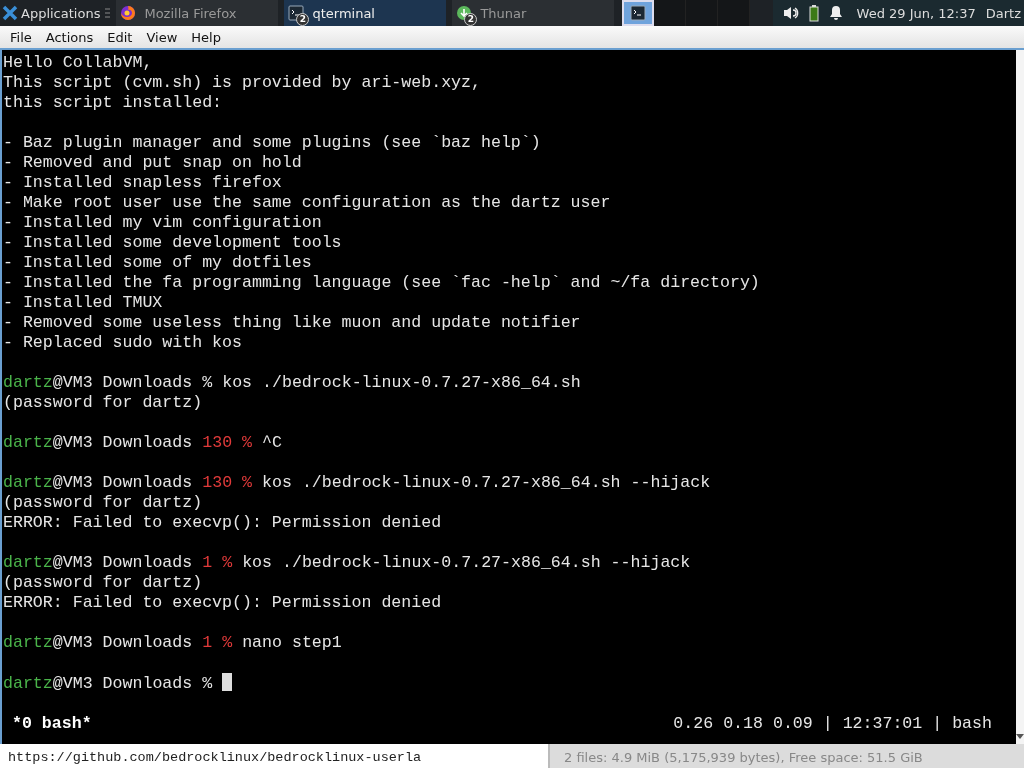  I want to click on tmux-status-info: 0.26 0.18 0.09 | 12:37:01 | bash, so click(832, 724).